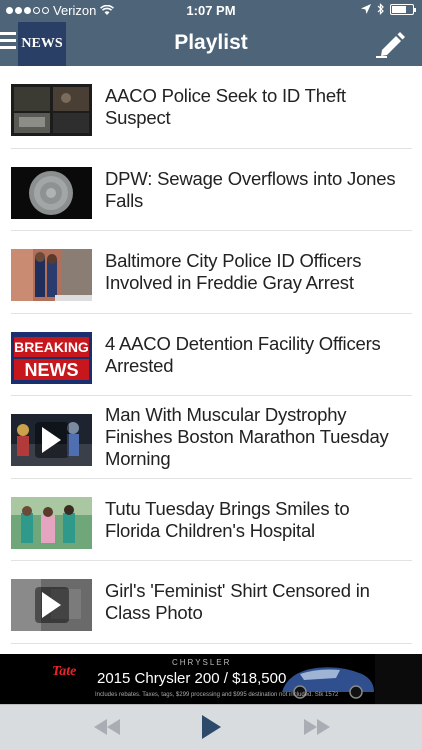  I want to click on location-arrow-icon, so click(366, 9).